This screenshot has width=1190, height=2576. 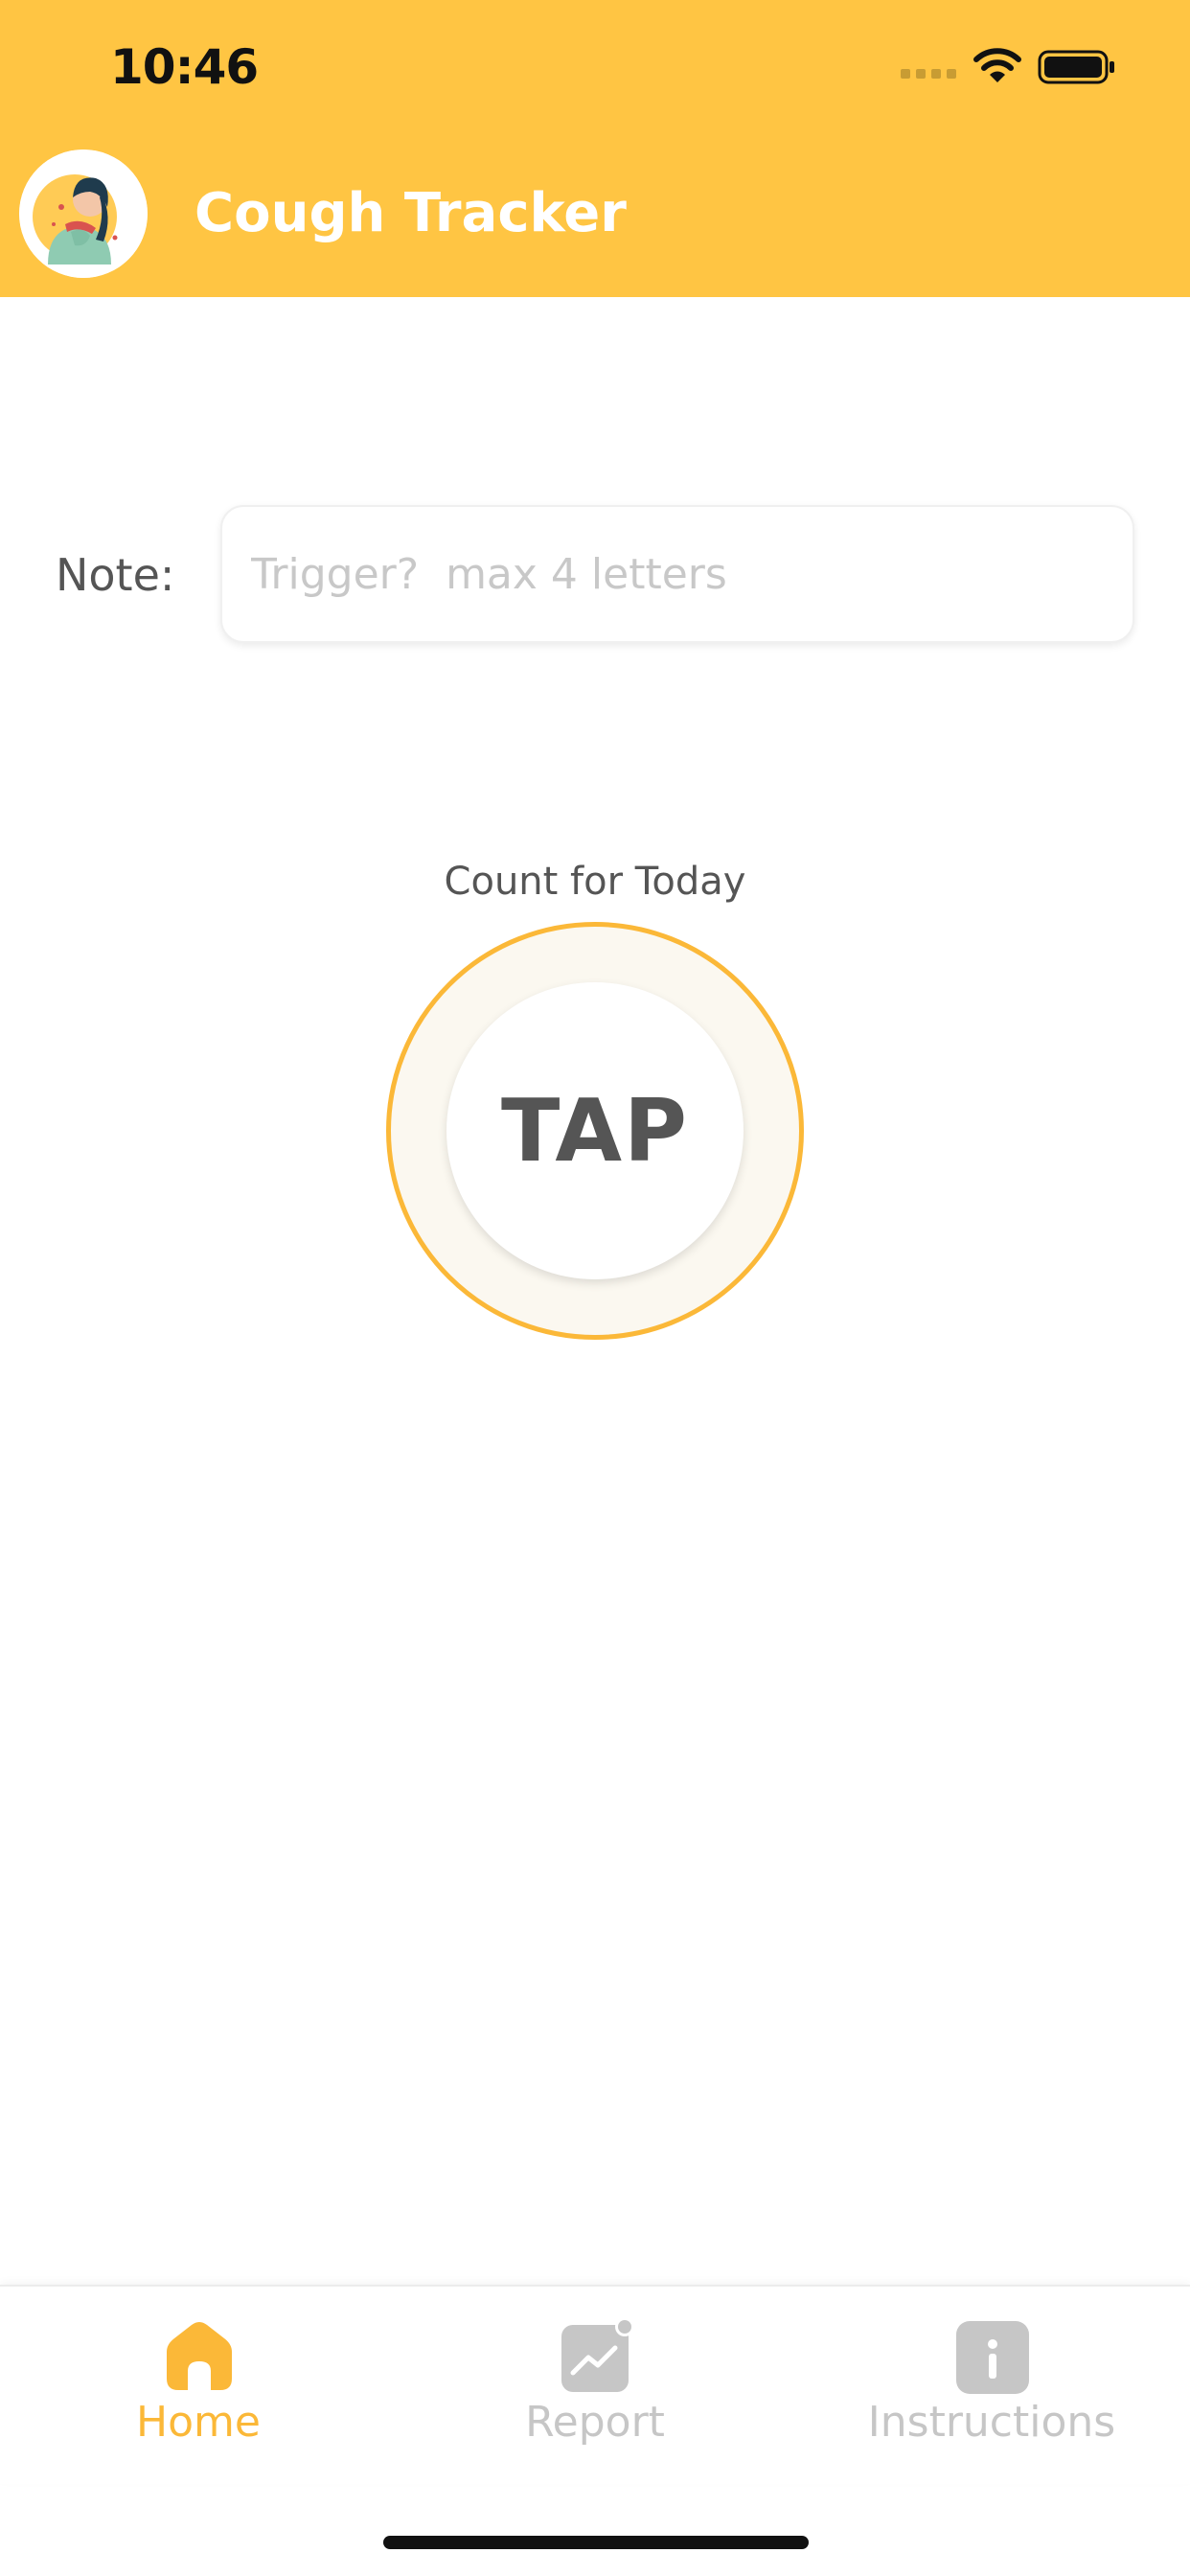 I want to click on app-title: Cough Tracker, so click(x=411, y=213).